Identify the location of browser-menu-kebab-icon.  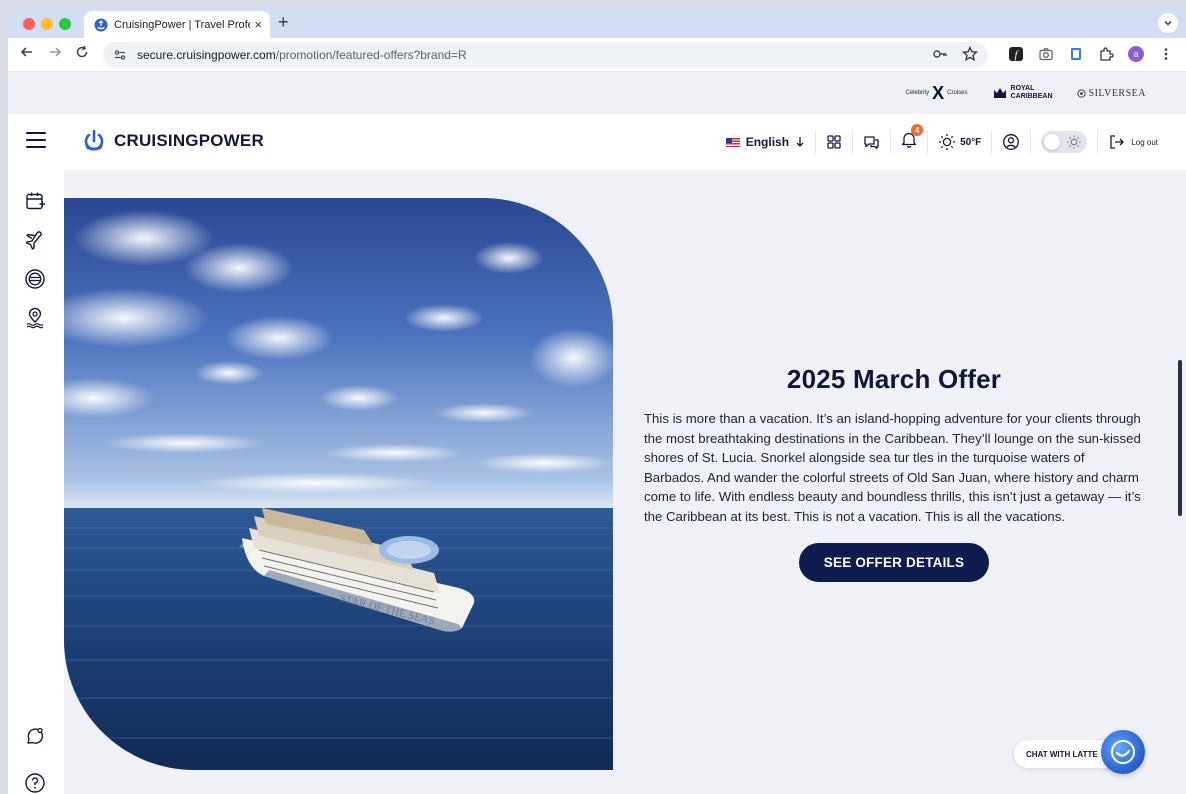
(1166, 54).